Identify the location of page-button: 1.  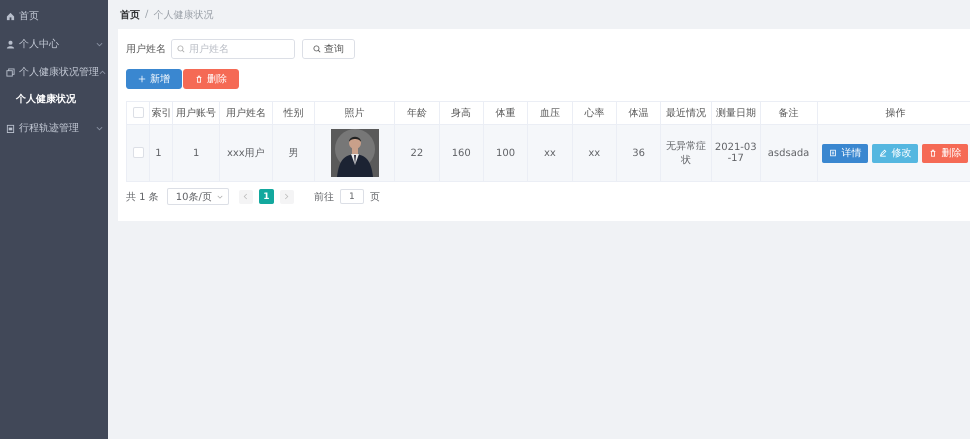
(266, 196).